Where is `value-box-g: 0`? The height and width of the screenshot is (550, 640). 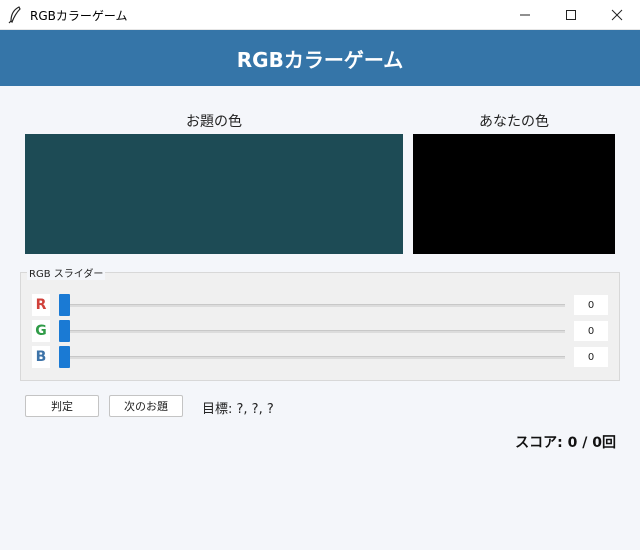 value-box-g: 0 is located at coordinates (591, 331).